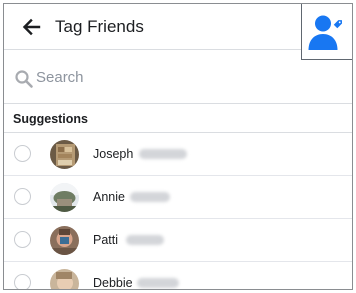  Describe the element at coordinates (181, 77) in the screenshot. I see `search-input` at that location.